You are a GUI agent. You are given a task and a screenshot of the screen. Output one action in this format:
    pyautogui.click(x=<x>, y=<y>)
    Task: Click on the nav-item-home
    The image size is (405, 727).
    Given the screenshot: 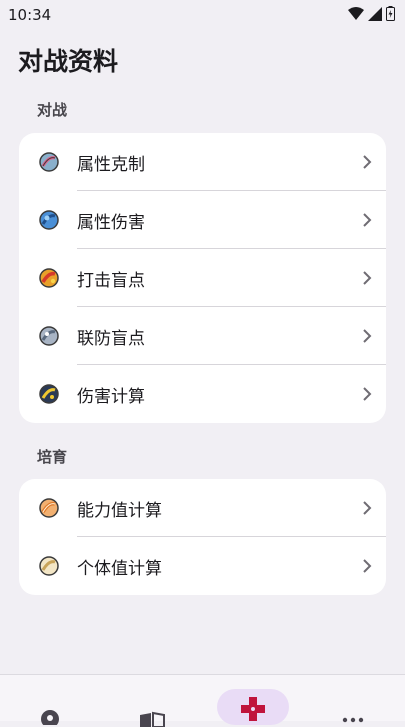 What is the action you would take?
    pyautogui.click(x=50, y=700)
    